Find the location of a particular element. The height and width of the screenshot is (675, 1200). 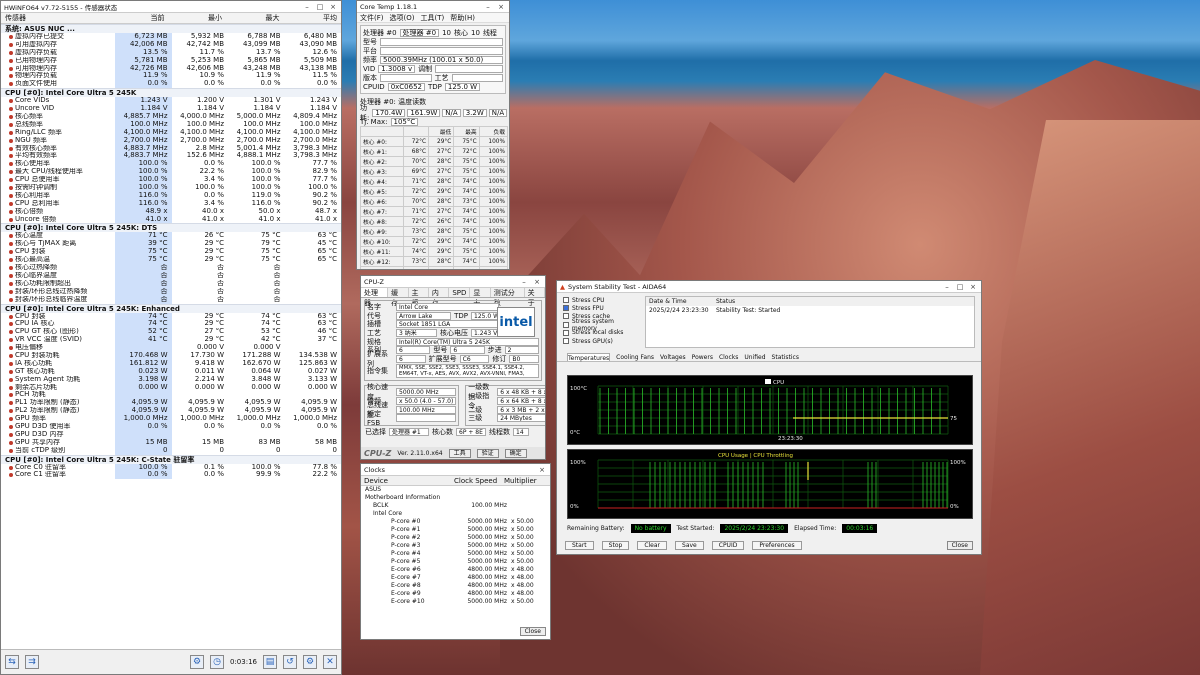

clock-row: P-core #4 5000.00 MHz x 50.00 is located at coordinates (455, 554).